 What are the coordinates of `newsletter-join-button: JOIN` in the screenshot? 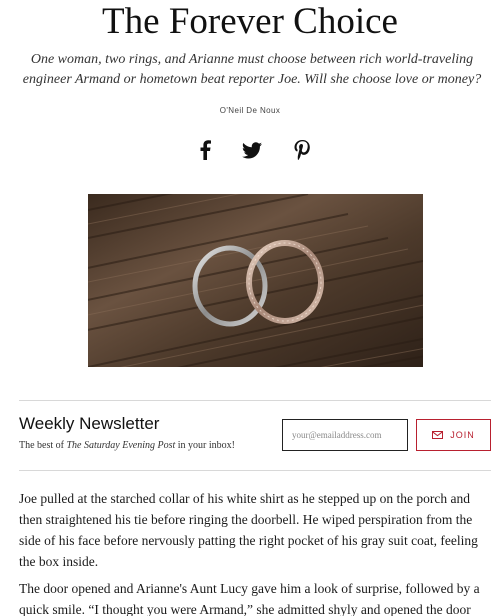 It's located at (453, 435).